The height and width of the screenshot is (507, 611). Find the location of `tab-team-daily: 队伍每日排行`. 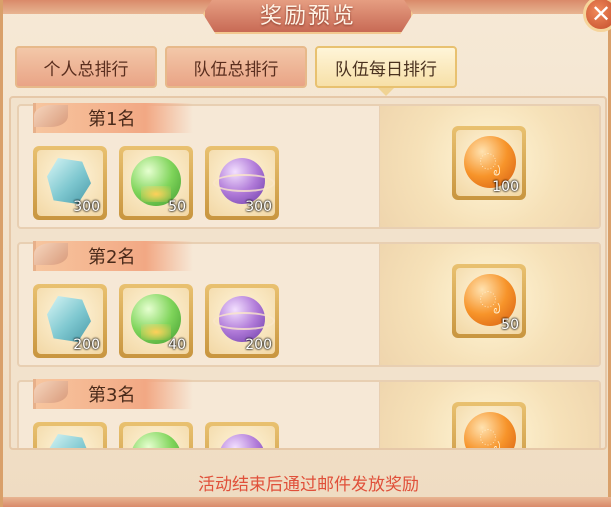

tab-team-daily: 队伍每日排行 is located at coordinates (386, 67).